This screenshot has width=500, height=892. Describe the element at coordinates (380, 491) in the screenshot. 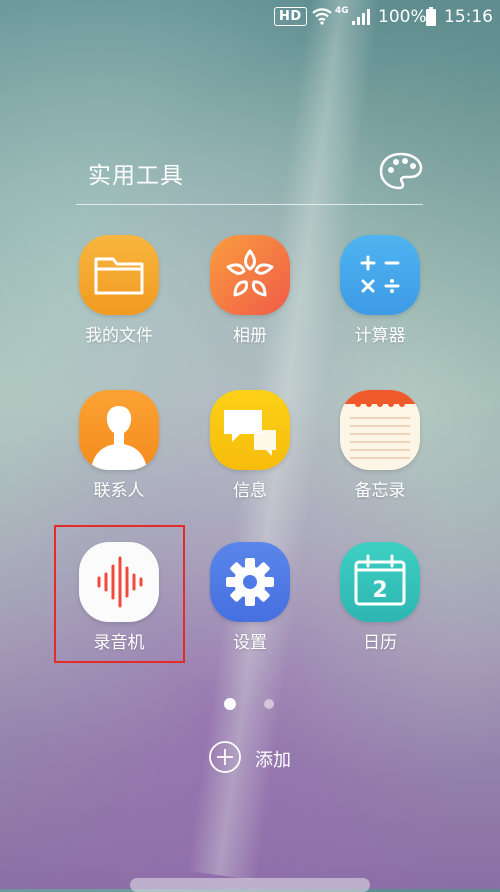

I see `app-label: 备忘录` at that location.